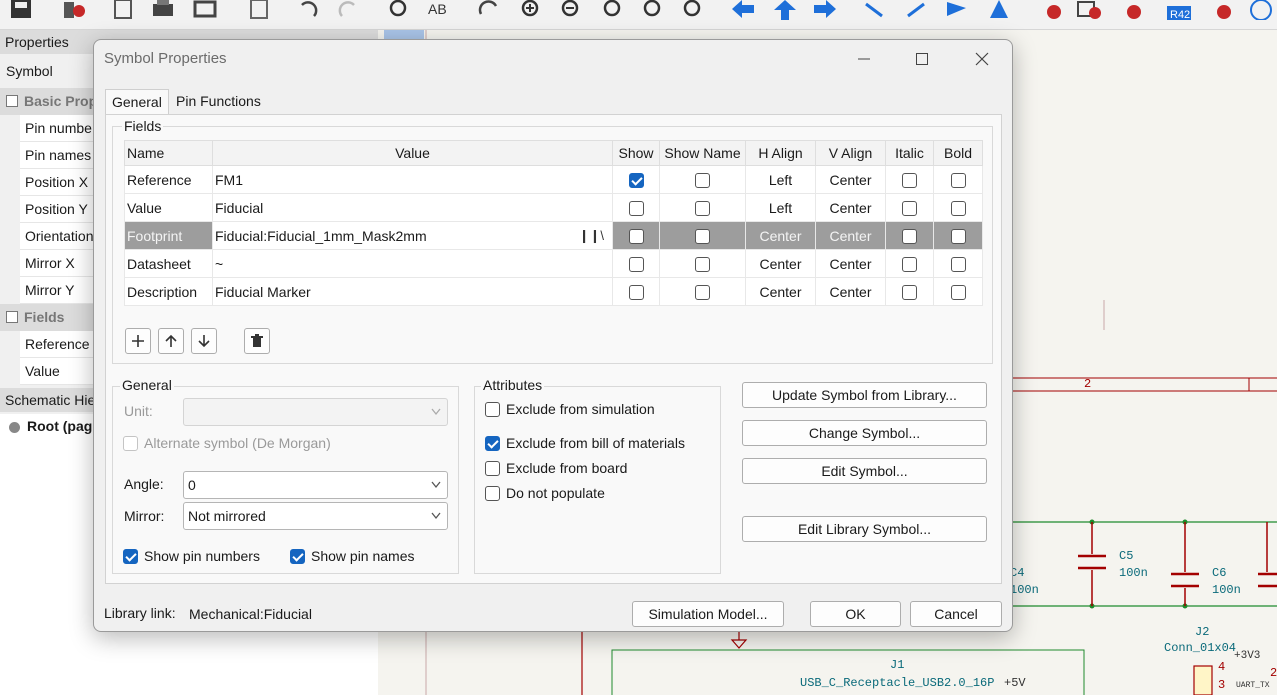  What do you see at coordinates (399, 10) in the screenshot?
I see `find-icon` at bounding box center [399, 10].